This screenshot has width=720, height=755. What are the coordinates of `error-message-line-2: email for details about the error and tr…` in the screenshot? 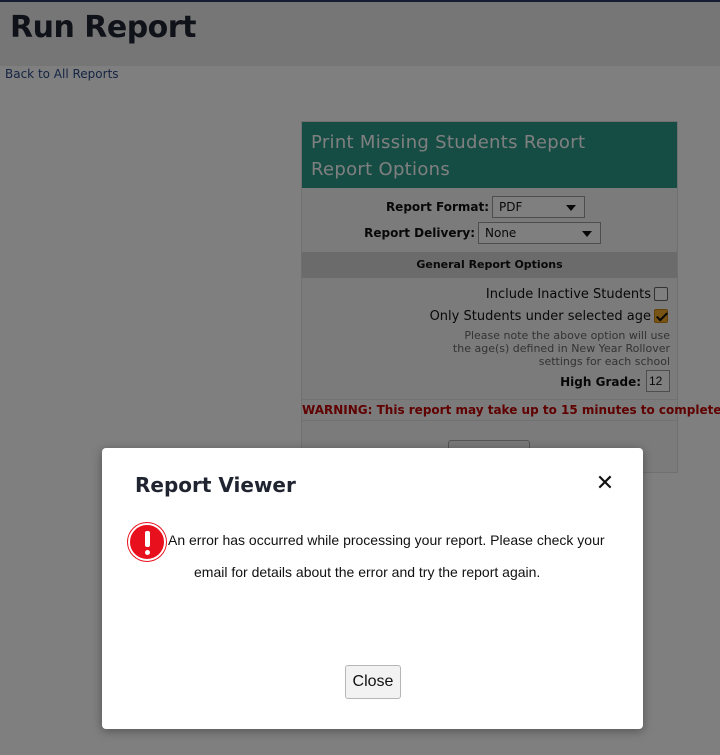 It's located at (367, 572).